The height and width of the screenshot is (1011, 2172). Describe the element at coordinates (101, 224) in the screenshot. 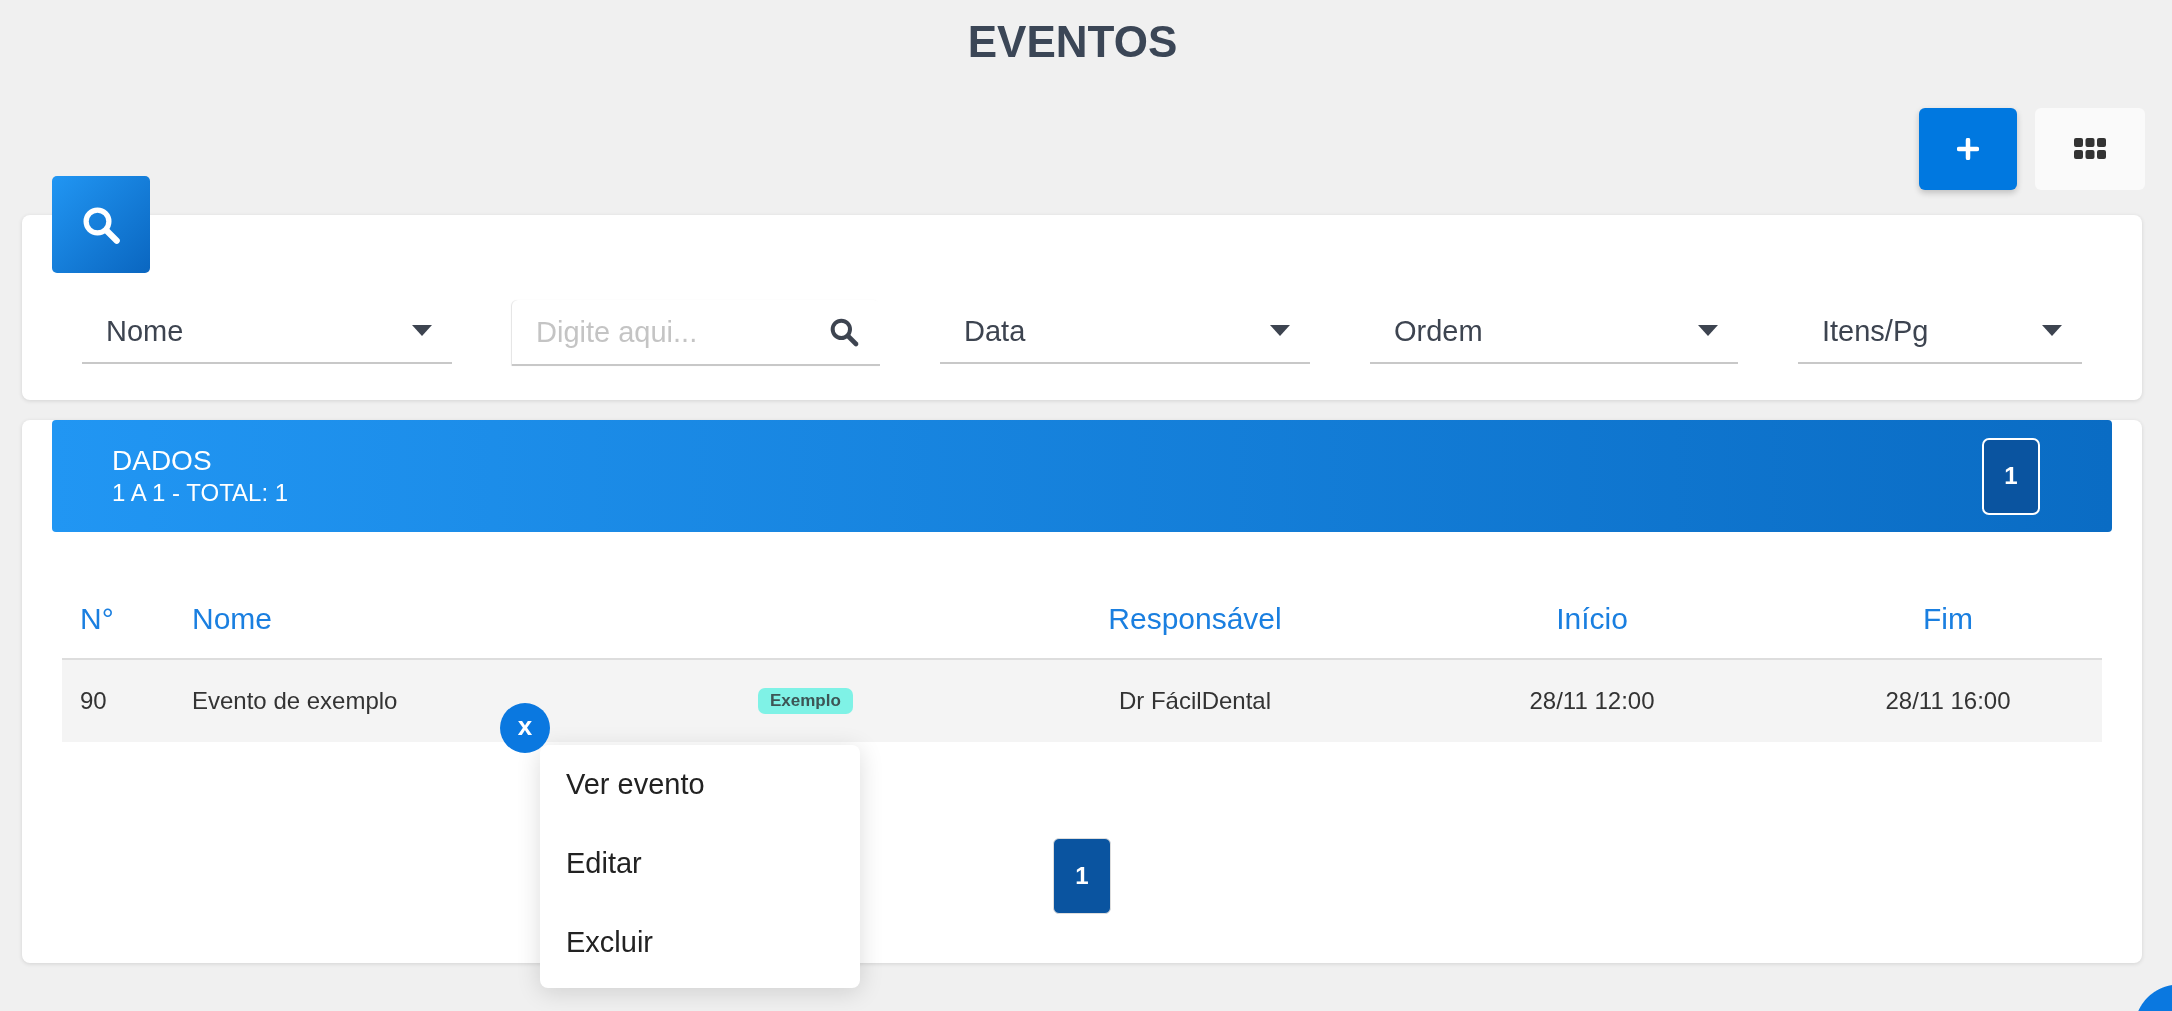

I see `search-button` at that location.